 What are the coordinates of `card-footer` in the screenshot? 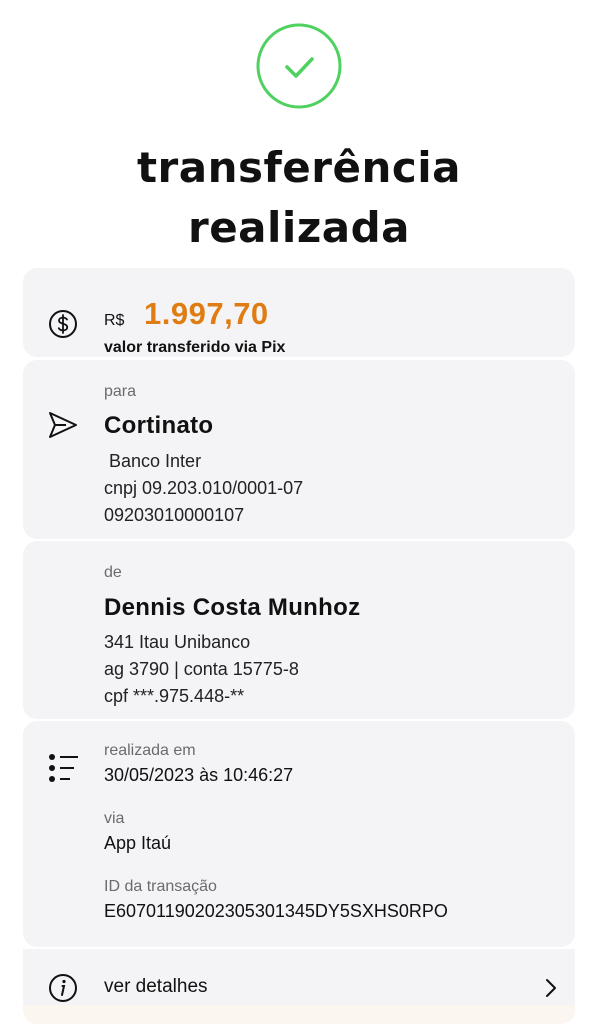 It's located at (299, 1014).